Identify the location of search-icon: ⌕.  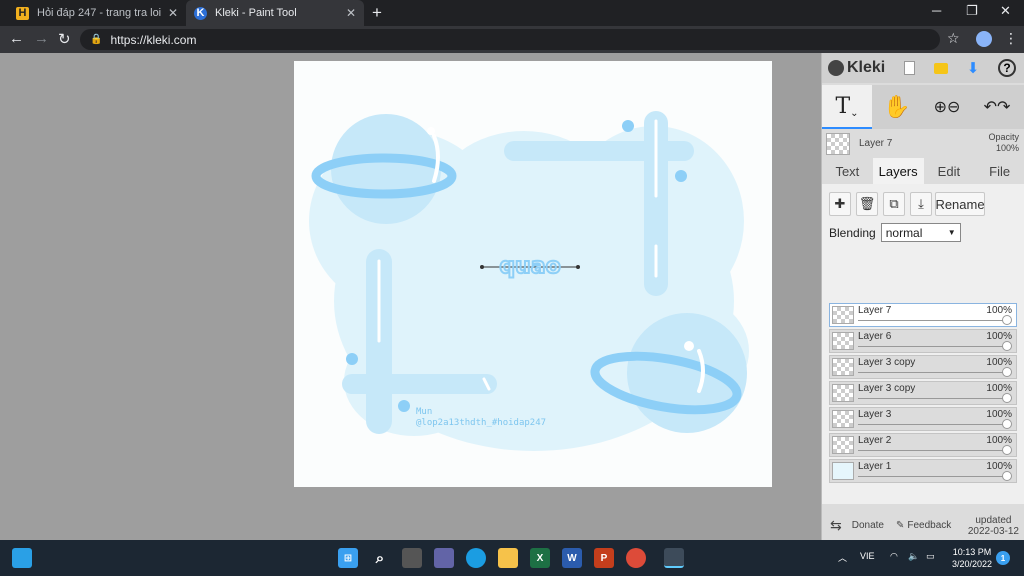
(380, 558).